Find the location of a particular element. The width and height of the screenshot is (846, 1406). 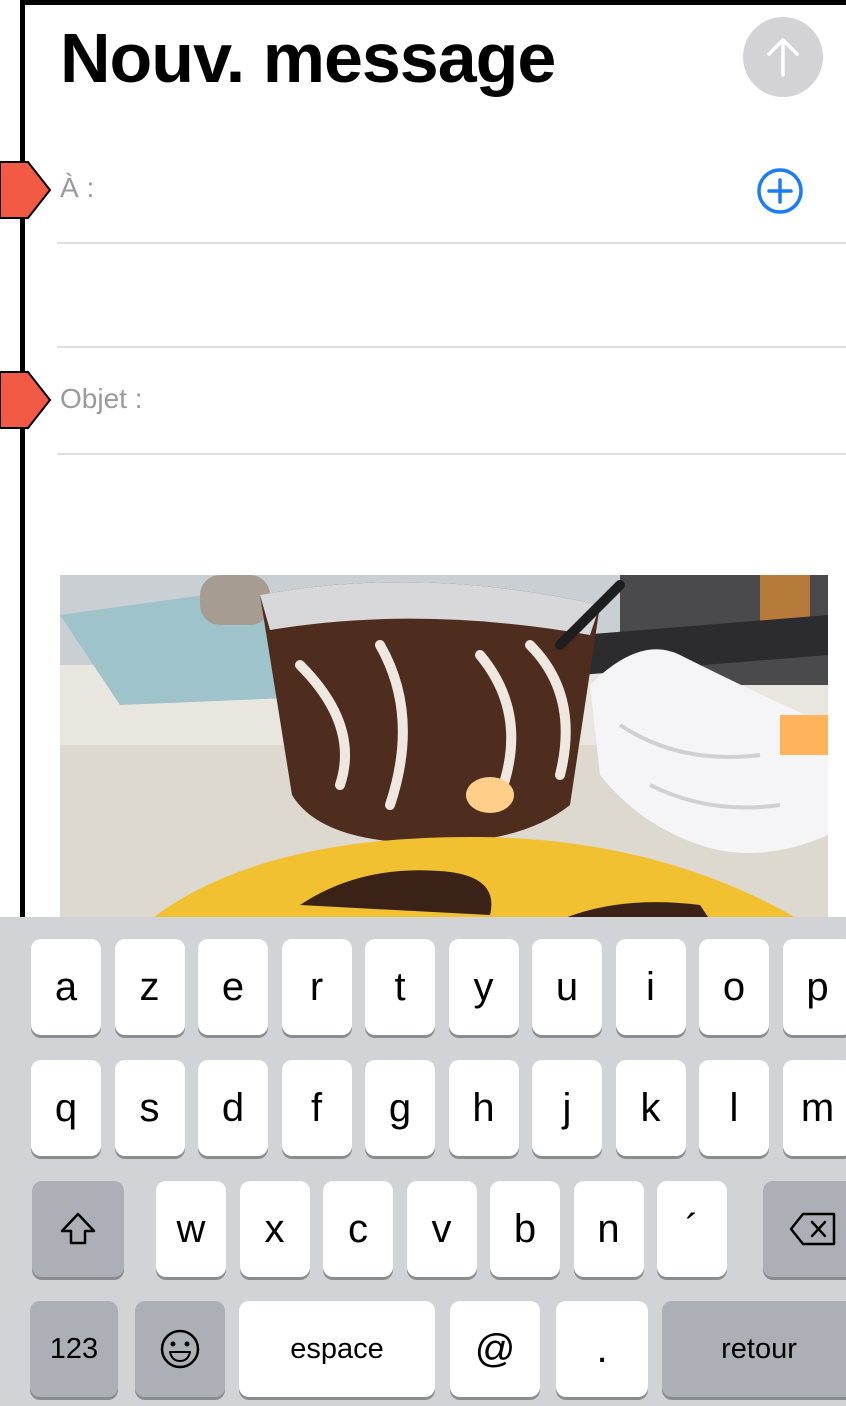

key-label: u is located at coordinates (567, 986).